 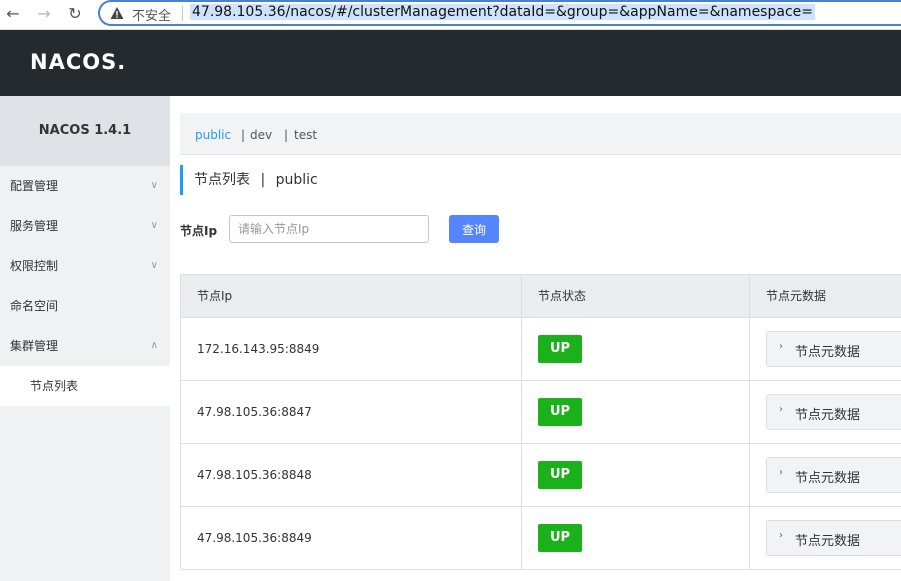 I want to click on sidebar-subitem-node-list: 节点列表, so click(x=85, y=386).